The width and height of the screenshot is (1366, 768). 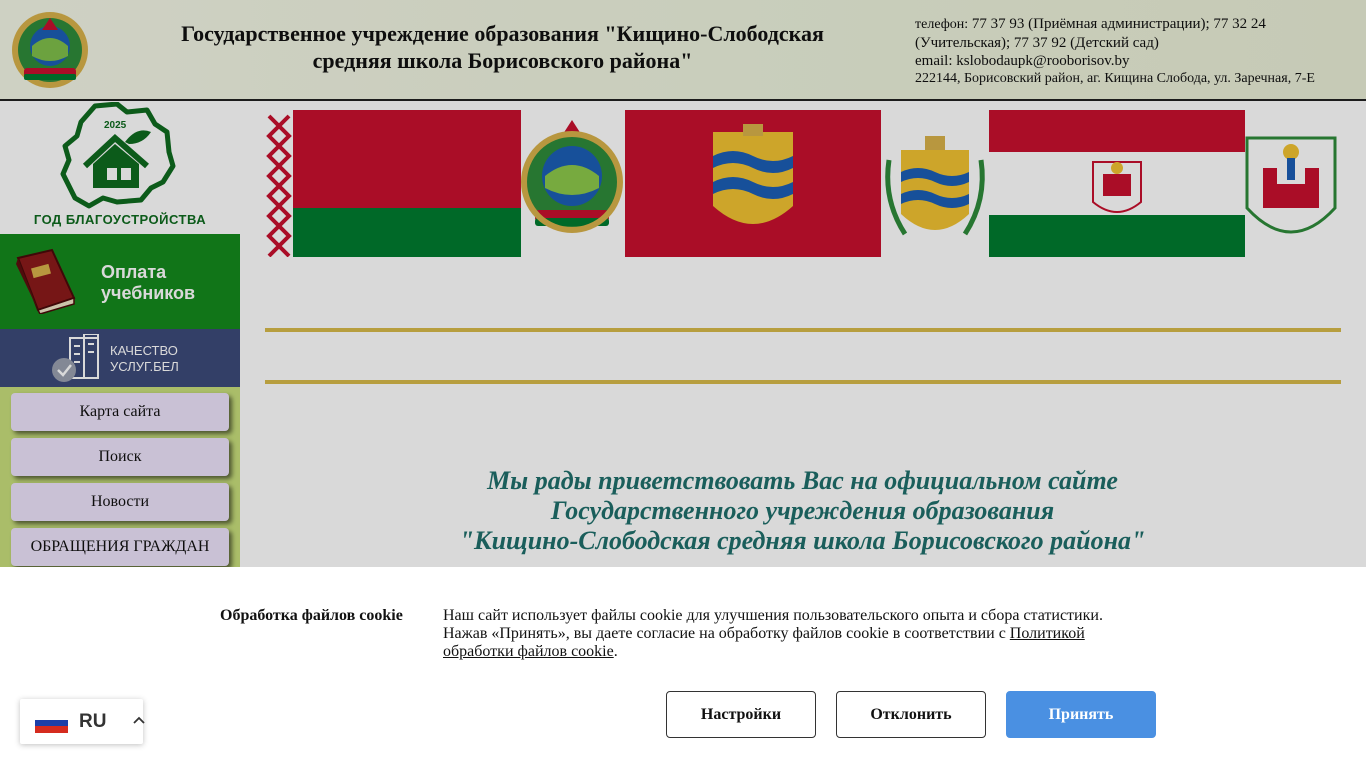 I want to click on language-code: RU, so click(x=93, y=721).